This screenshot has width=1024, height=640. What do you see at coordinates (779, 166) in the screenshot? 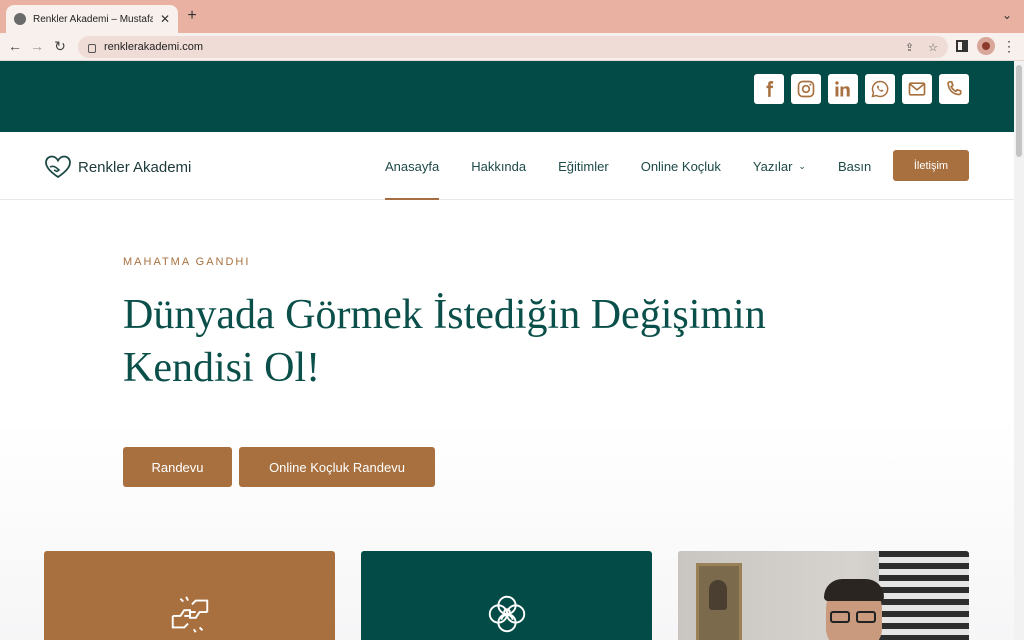
I see `nav-item-yazilar: Yazılar ⌄` at bounding box center [779, 166].